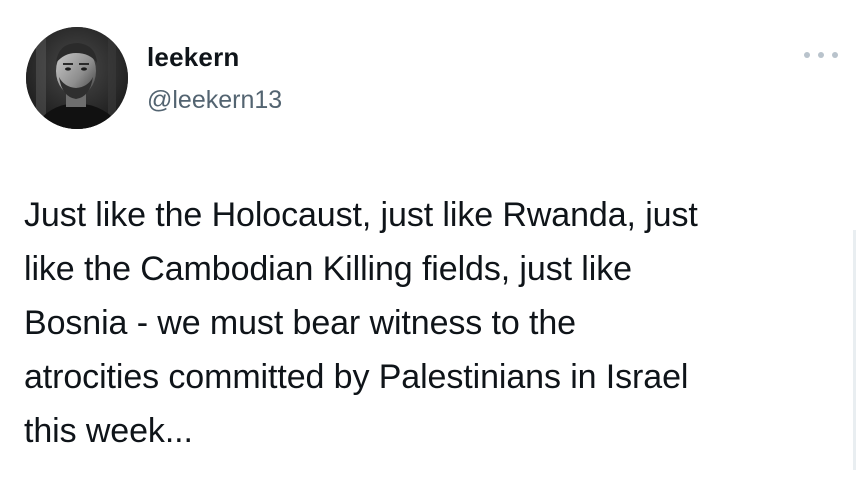 This screenshot has height=494, width=856. What do you see at coordinates (807, 55) in the screenshot?
I see `more-horizontal-icon` at bounding box center [807, 55].